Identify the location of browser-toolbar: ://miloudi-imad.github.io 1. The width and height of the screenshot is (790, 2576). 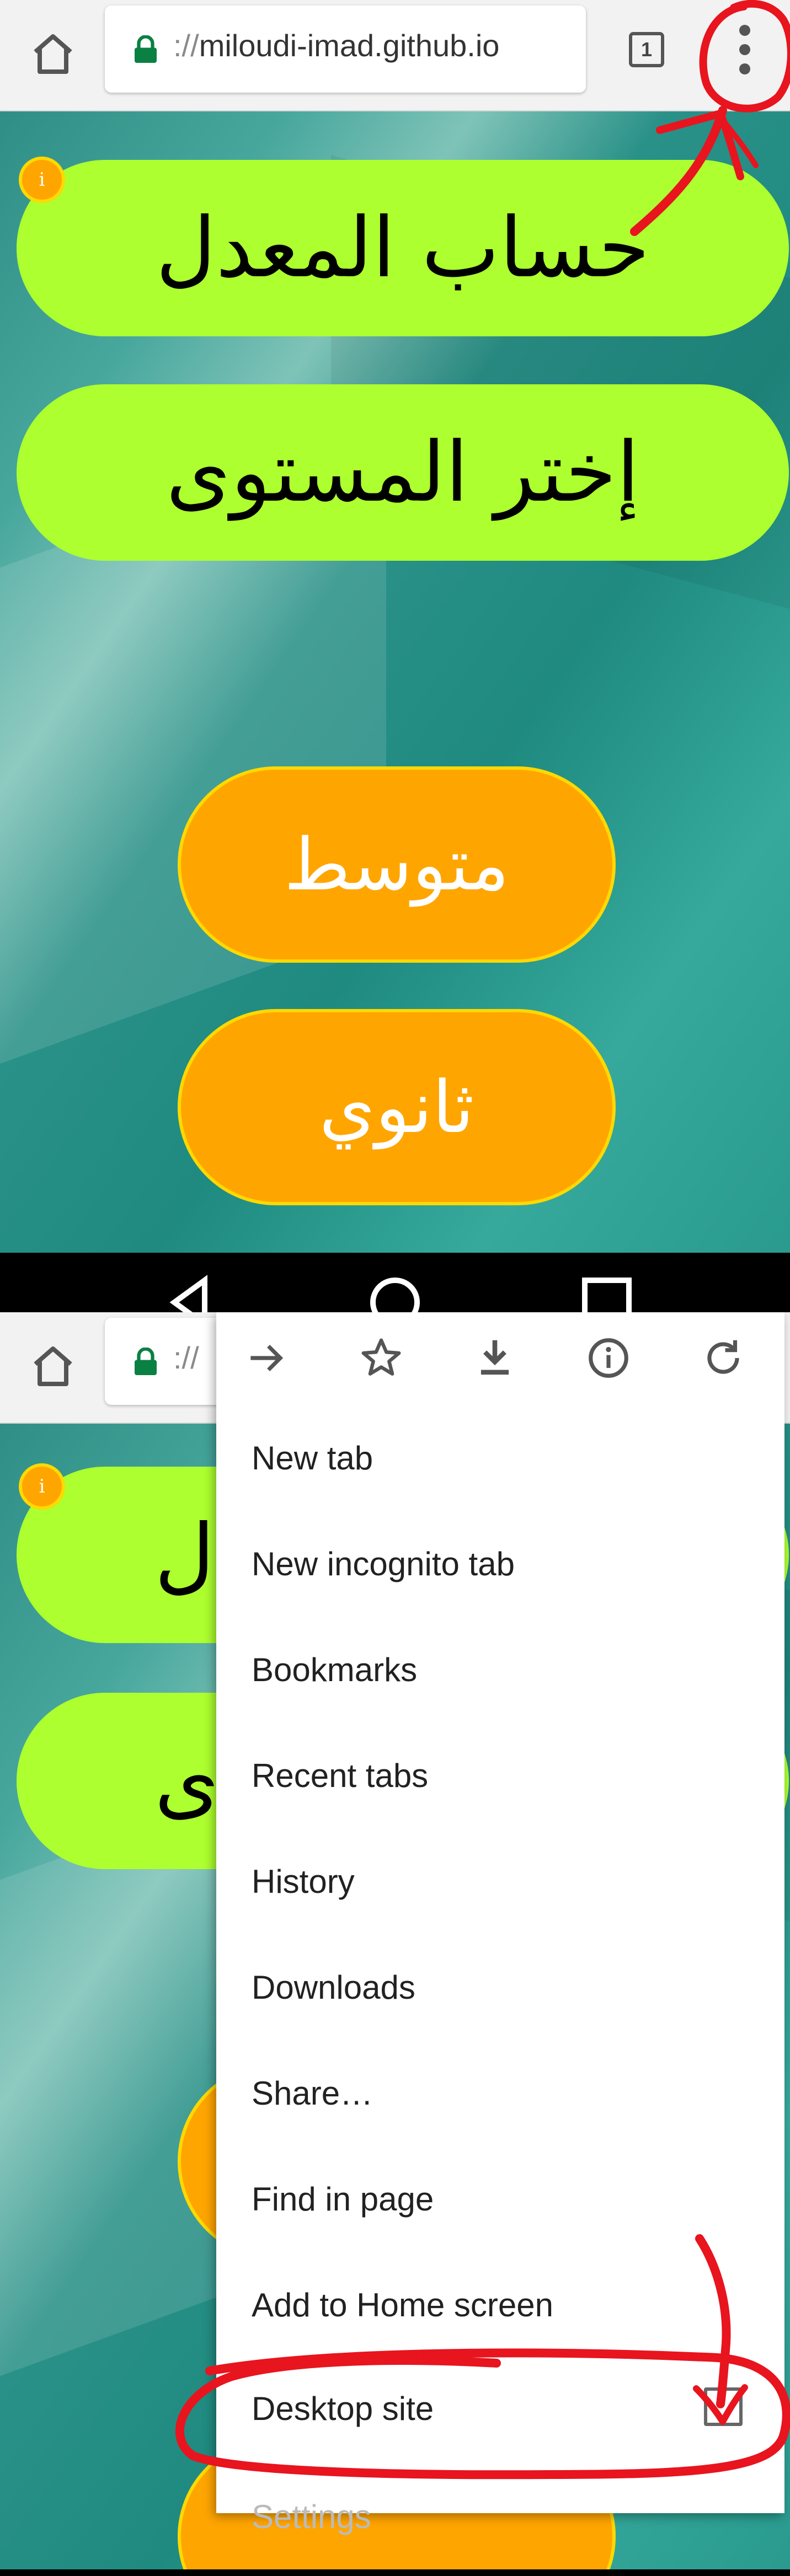
(395, 55).